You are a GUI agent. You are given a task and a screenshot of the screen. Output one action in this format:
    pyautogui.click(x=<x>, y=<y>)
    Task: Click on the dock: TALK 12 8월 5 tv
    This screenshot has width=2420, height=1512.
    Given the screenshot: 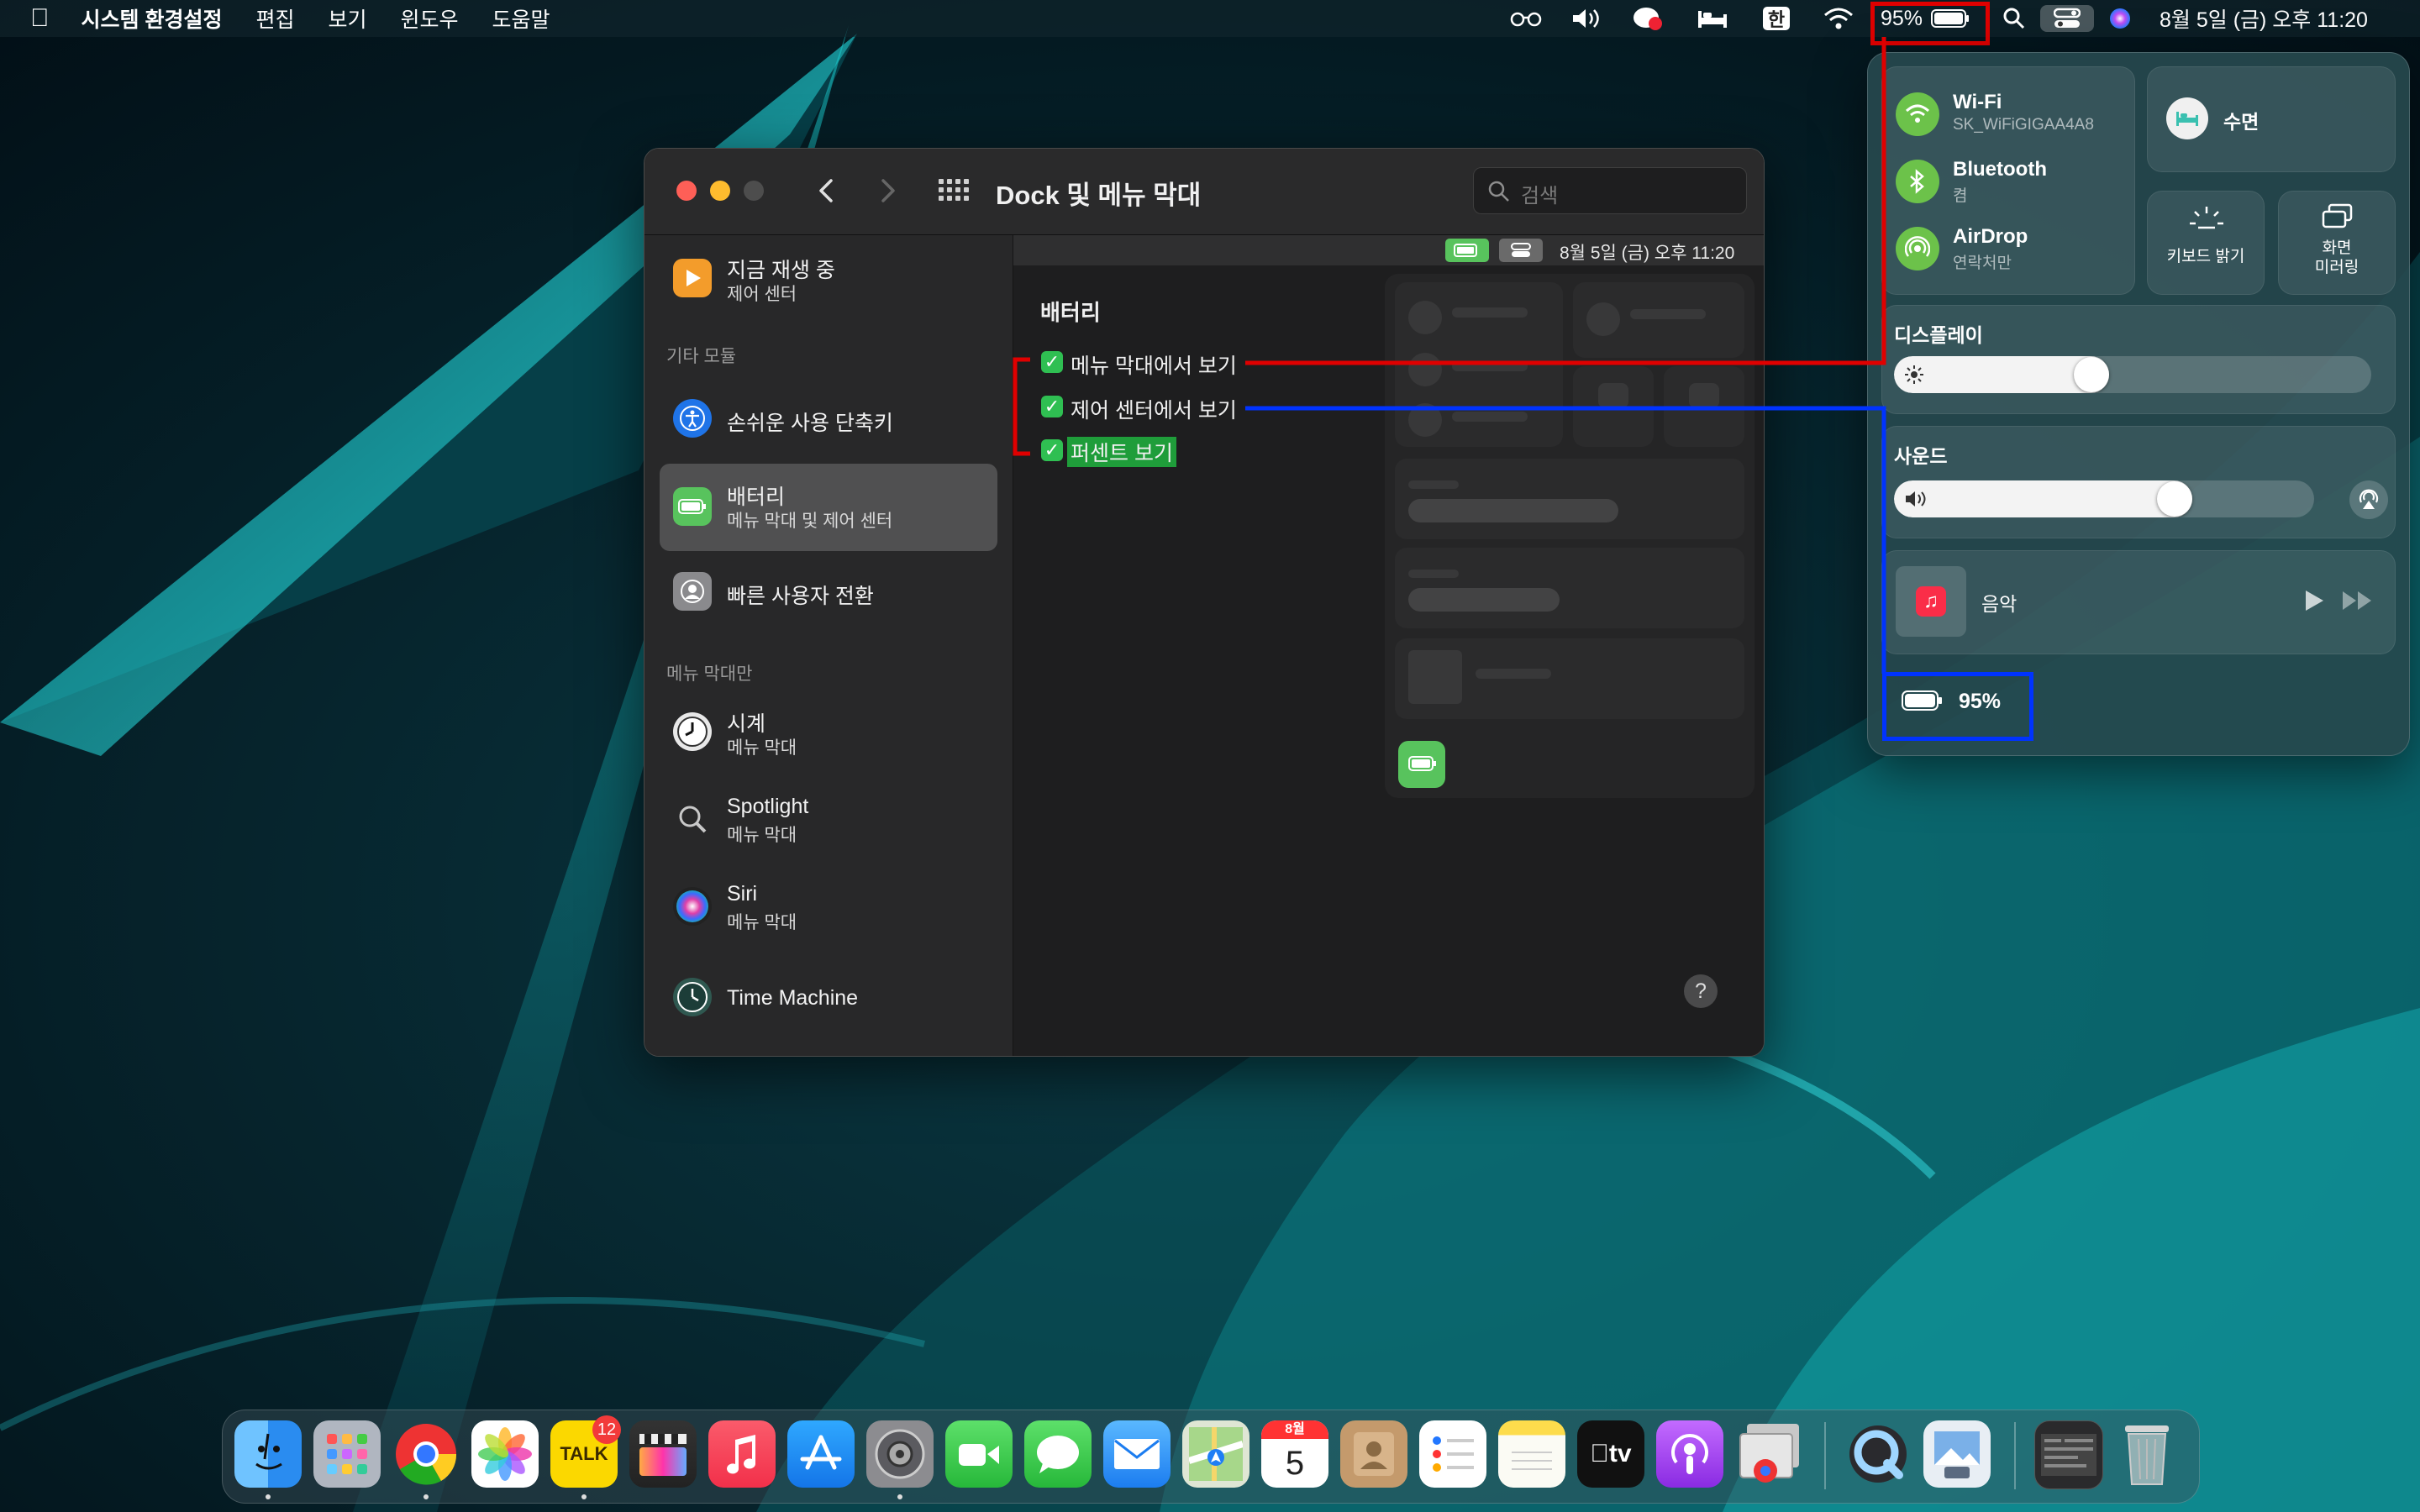 What is the action you would take?
    pyautogui.click(x=1211, y=1457)
    